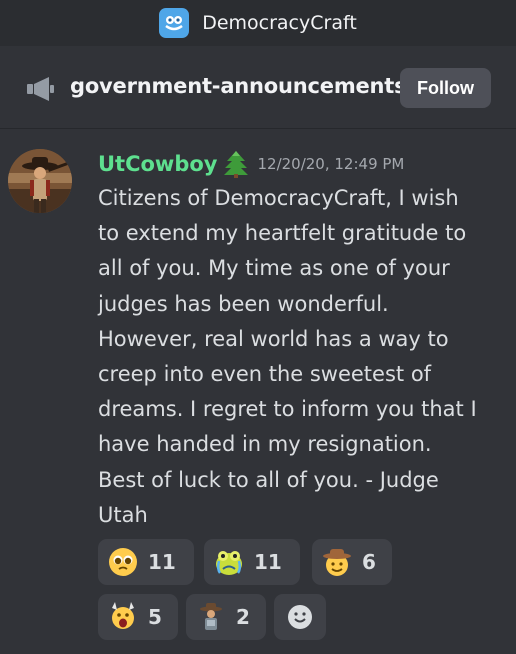 This screenshot has width=516, height=654. I want to click on cowboy-character-icon, so click(211, 617).